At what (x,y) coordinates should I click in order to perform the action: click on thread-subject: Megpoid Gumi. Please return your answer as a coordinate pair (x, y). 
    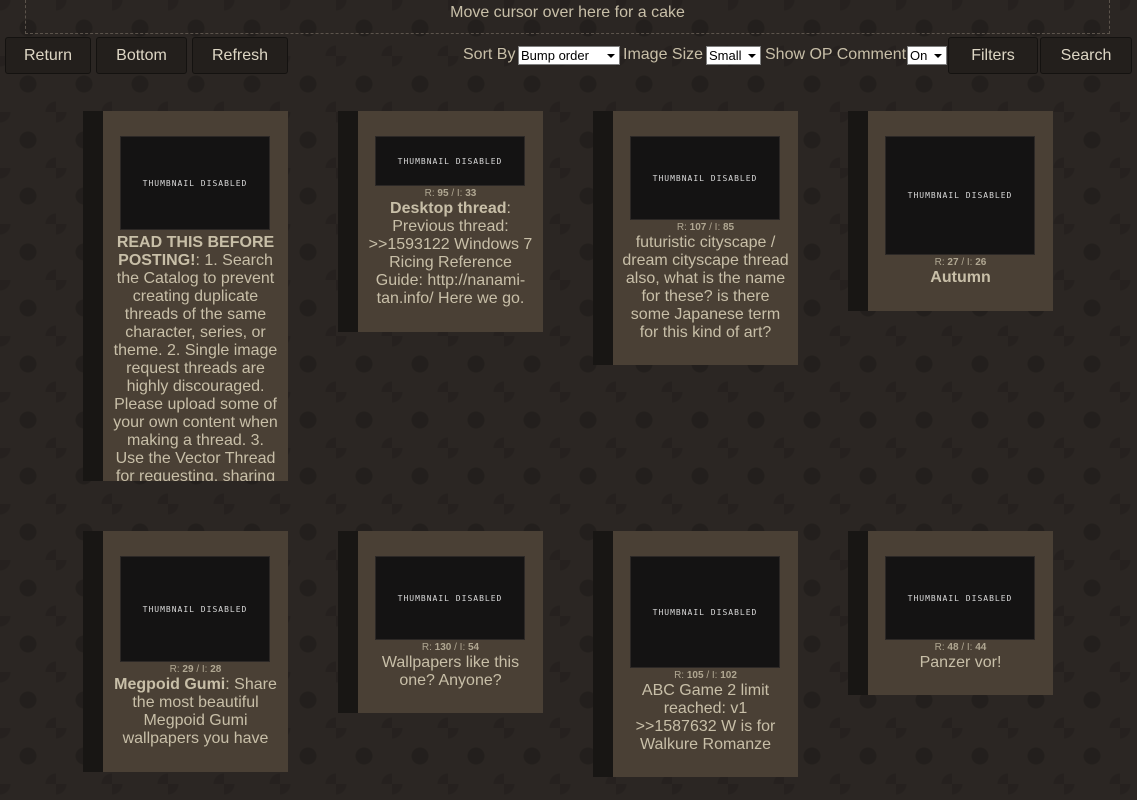
    Looking at the image, I should click on (170, 684).